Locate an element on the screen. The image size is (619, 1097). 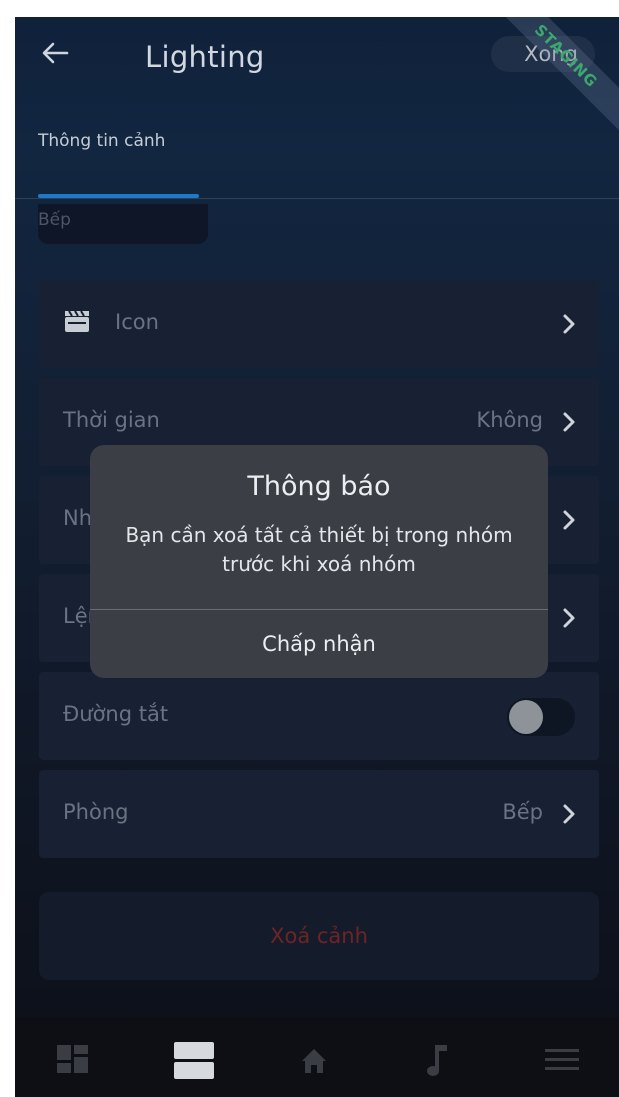
accept-button: Chấp nhận is located at coordinates (319, 644).